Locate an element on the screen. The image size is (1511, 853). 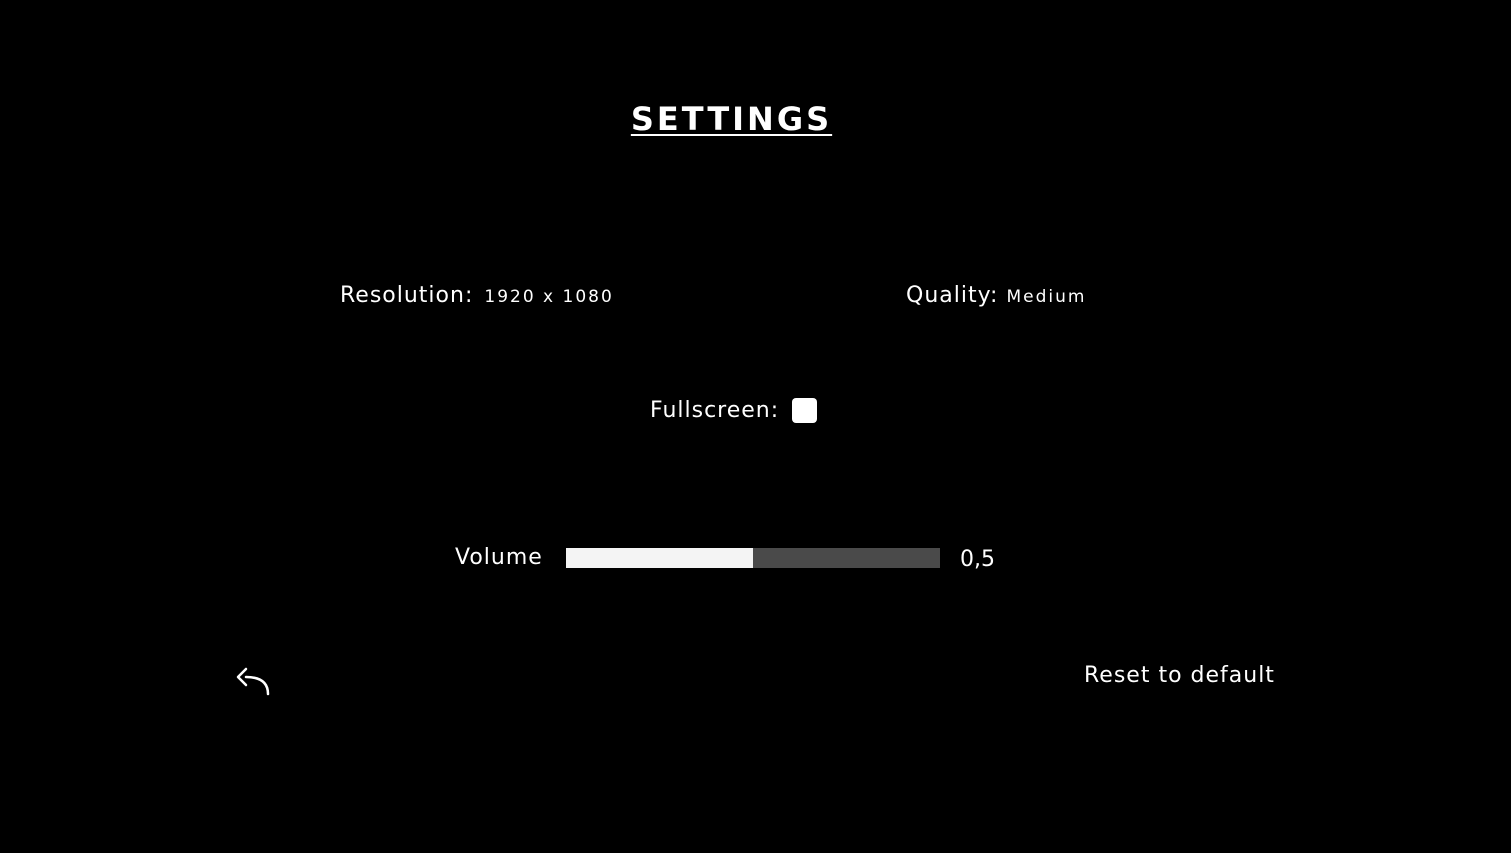
back-arrow-icon is located at coordinates (253, 681).